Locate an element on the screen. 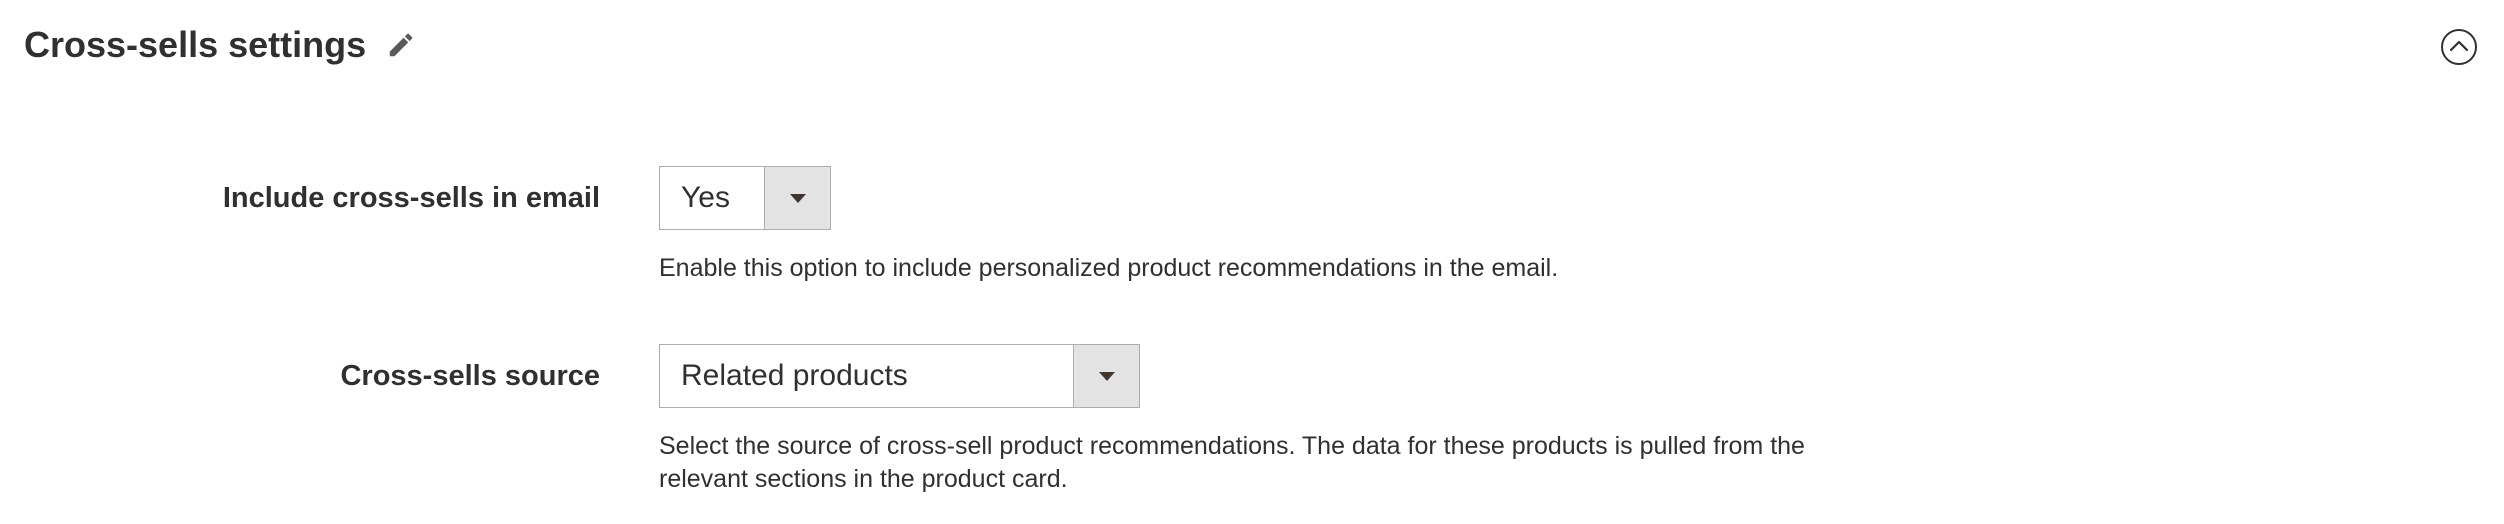 This screenshot has height=524, width=2504. field-label-include-cross-sells: Include cross-sells in email is located at coordinates (411, 198).